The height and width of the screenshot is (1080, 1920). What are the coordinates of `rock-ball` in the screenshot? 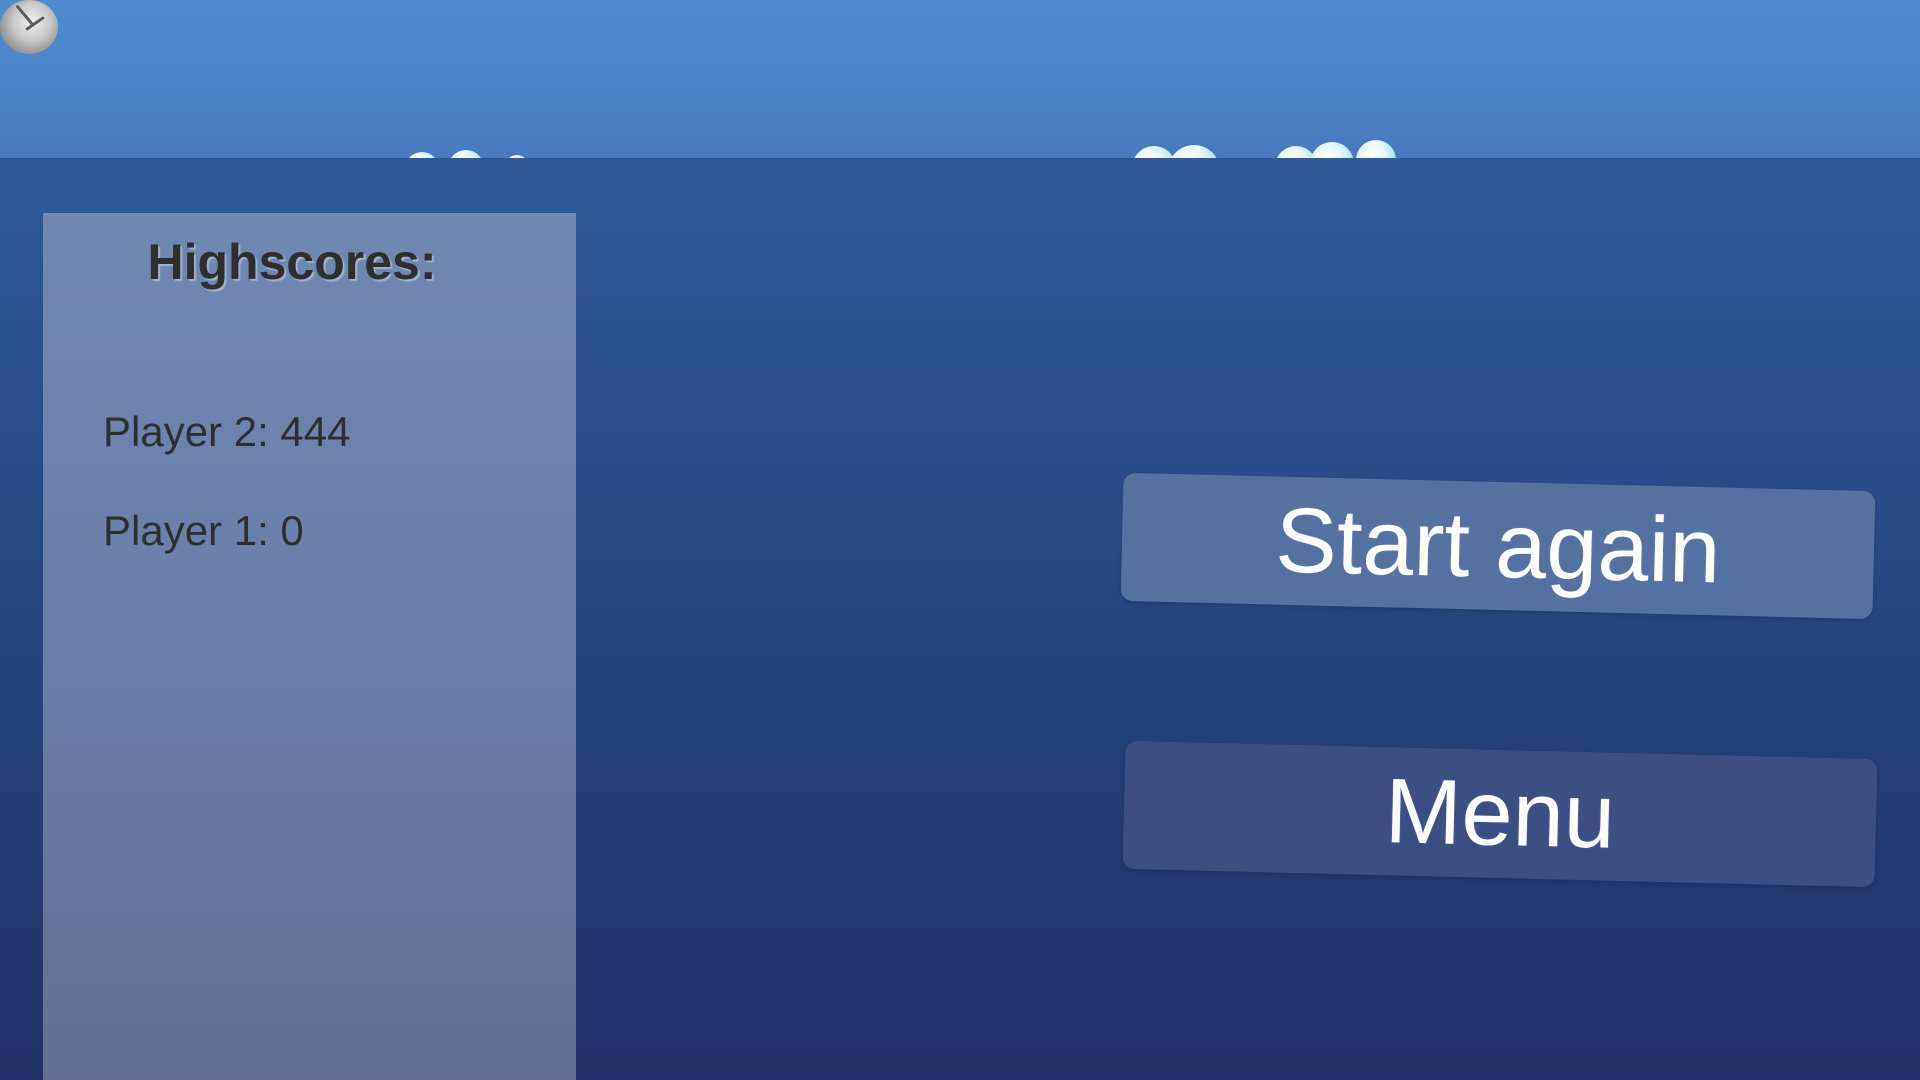 It's located at (29, 27).